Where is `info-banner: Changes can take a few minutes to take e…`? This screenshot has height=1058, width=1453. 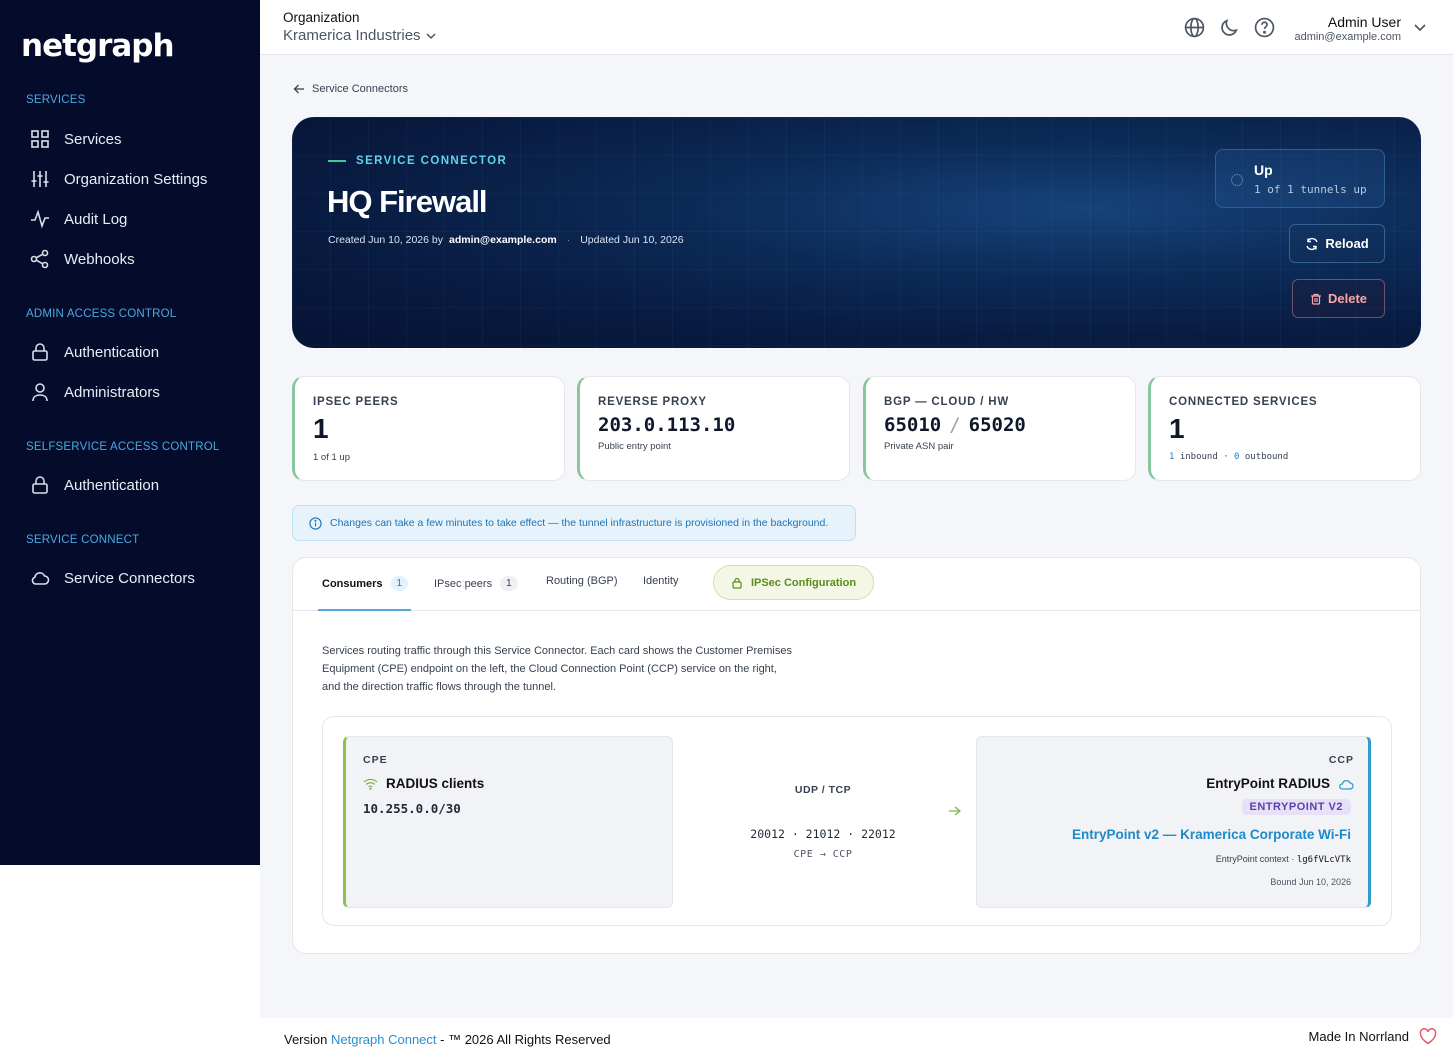
info-banner: Changes can take a few minutes to take e… is located at coordinates (574, 523).